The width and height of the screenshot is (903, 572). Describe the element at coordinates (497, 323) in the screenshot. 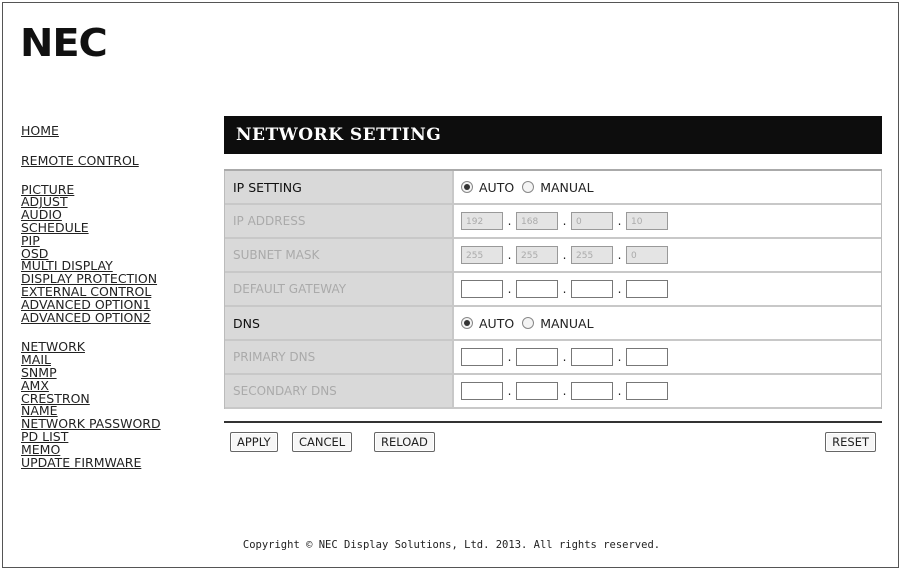

I see `dns-auto-label: AUTO` at that location.